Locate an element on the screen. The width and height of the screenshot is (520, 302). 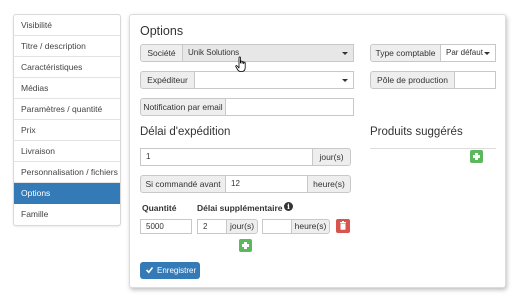
row-quantity-input: 5000 is located at coordinates (166, 226).